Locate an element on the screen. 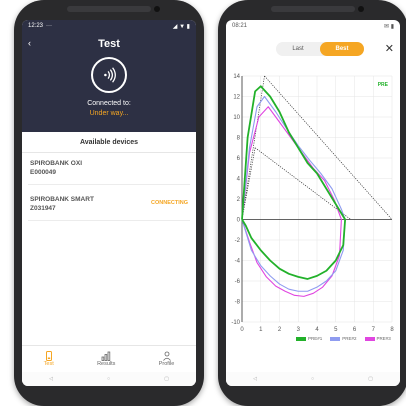 The width and height of the screenshot is (406, 406). status-bar: 08:21 ✉ ▮ is located at coordinates (313, 28).